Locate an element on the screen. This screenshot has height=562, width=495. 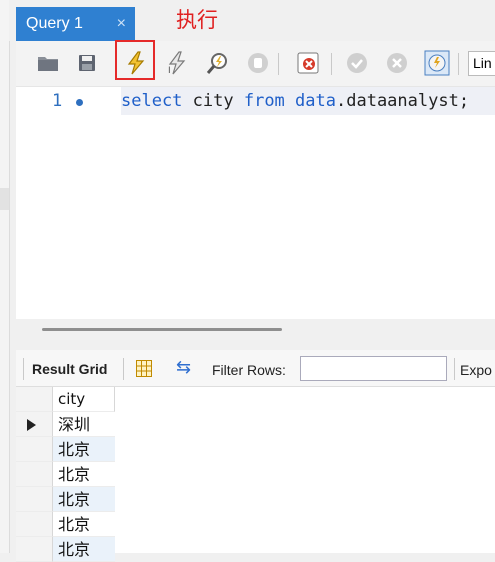
table-cell: 深圳 is located at coordinates (84, 424).